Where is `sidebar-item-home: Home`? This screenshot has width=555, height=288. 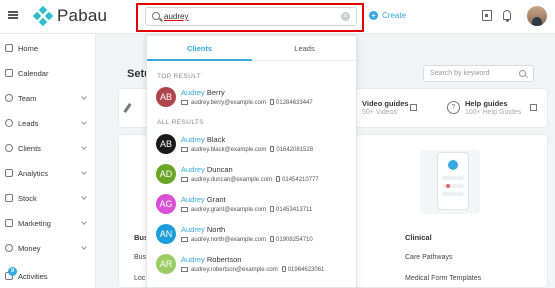 sidebar-item-home: Home is located at coordinates (48, 48).